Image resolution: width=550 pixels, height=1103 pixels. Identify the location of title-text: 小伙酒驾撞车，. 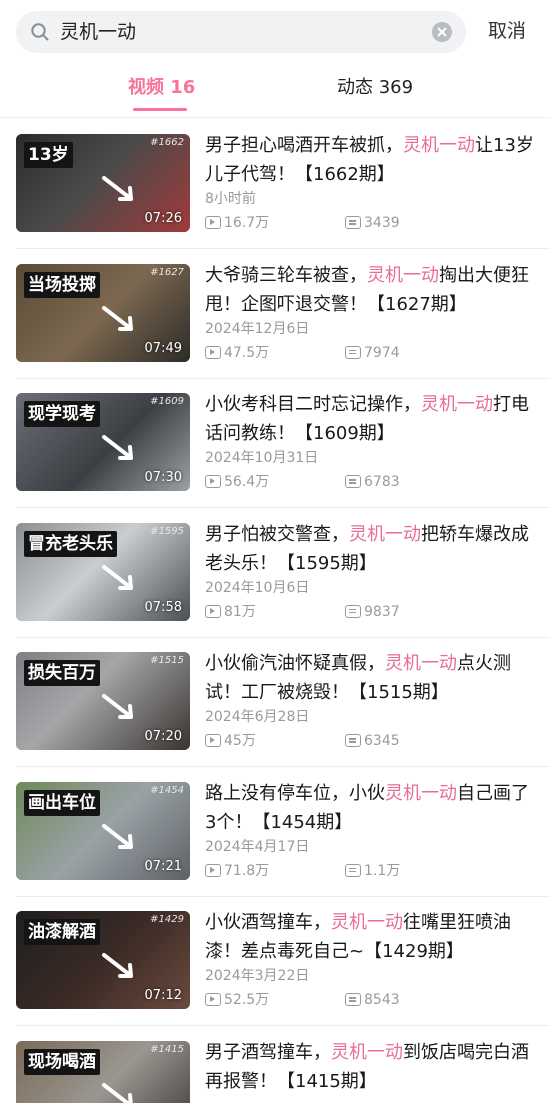
(268, 922).